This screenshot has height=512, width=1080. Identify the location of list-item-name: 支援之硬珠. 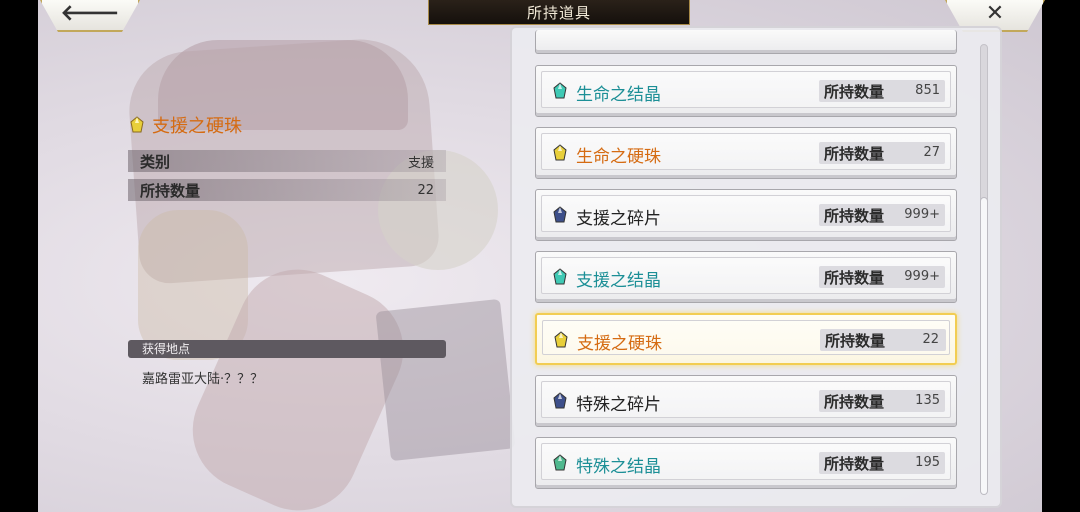
(619, 344).